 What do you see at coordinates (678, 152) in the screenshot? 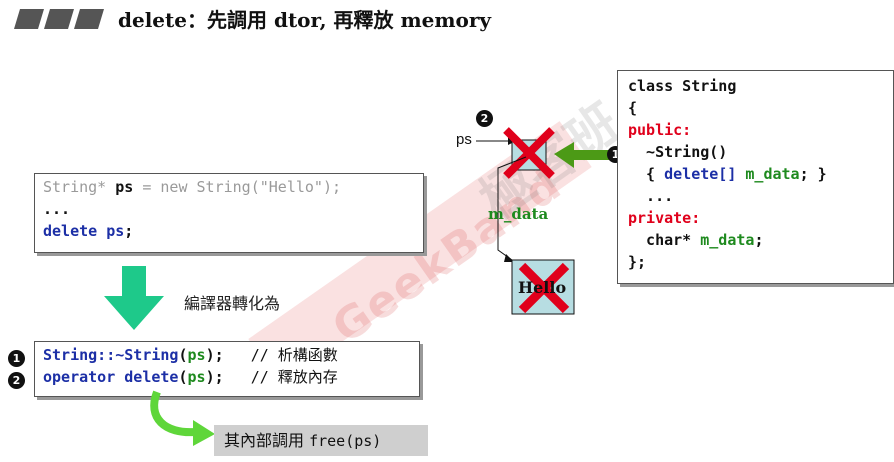
I see `code-token: ~String()` at bounding box center [678, 152].